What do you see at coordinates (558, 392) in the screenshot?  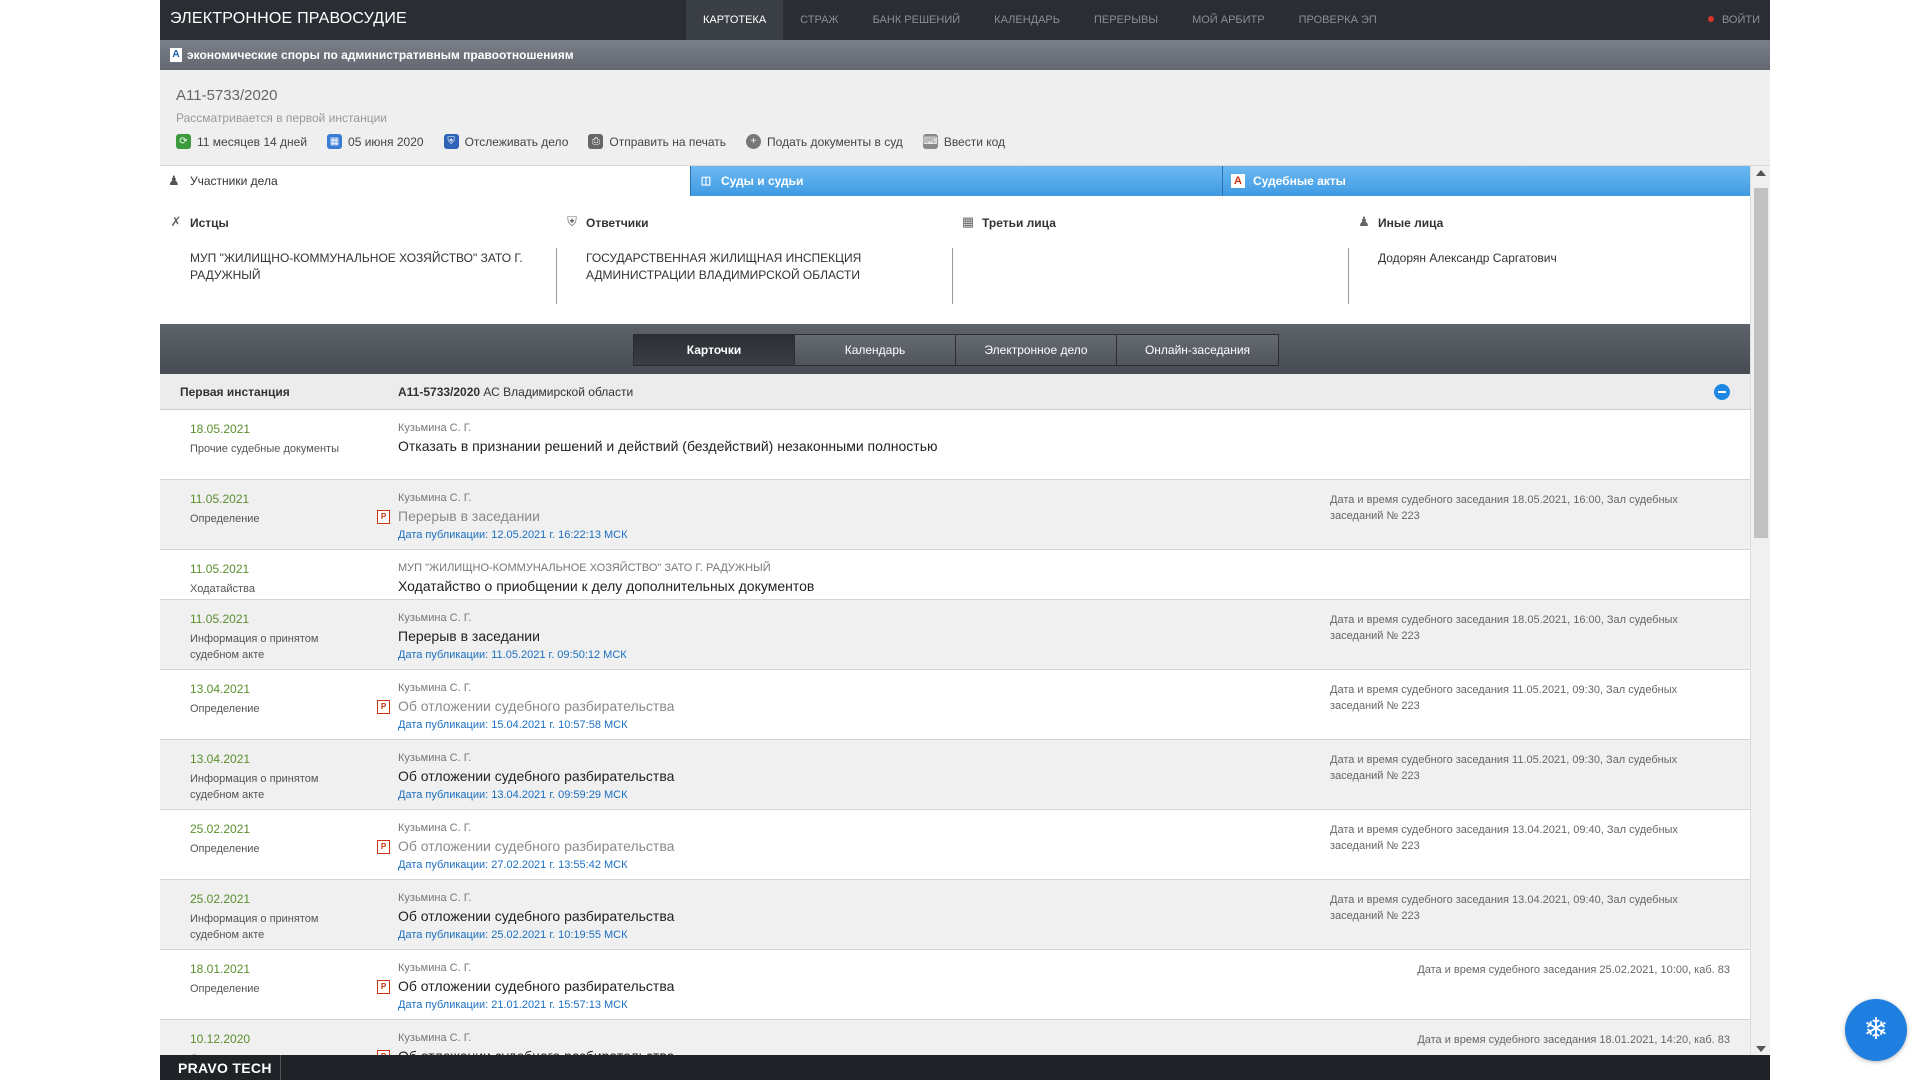 I see `instance-court: АС Владимирской области` at bounding box center [558, 392].